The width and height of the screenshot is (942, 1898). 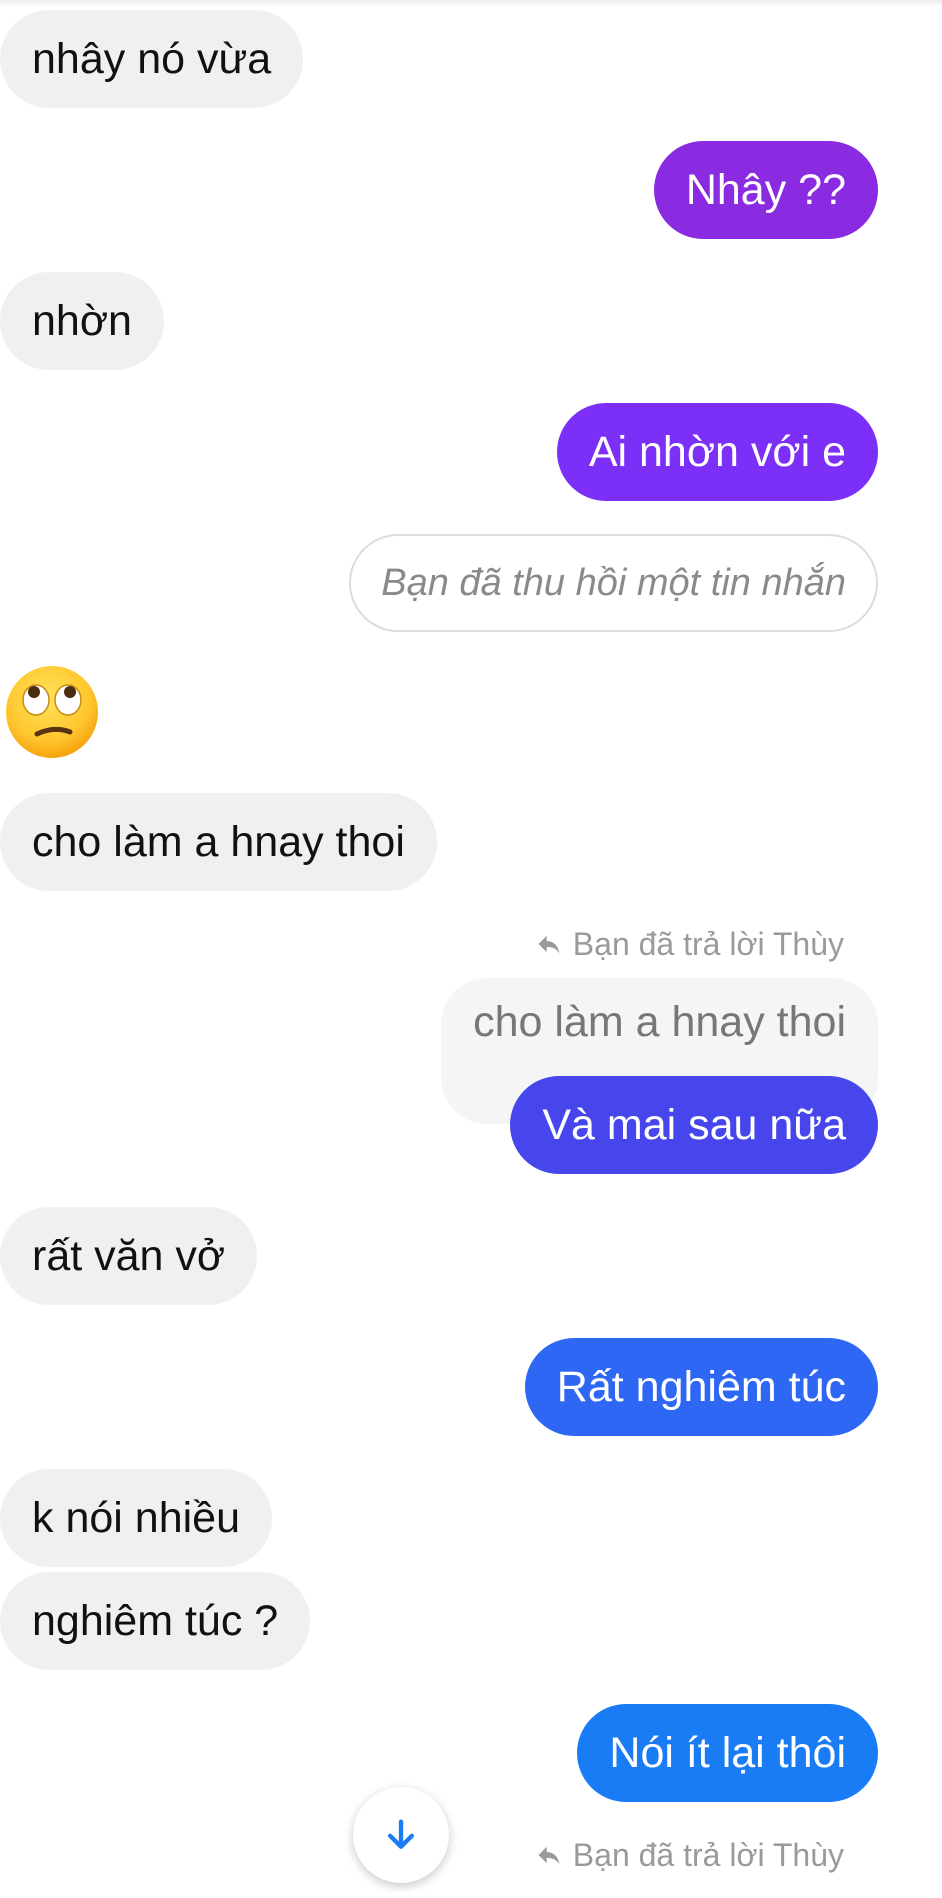 What do you see at coordinates (218, 842) in the screenshot?
I see `received-message: cho làm a hnay thoi` at bounding box center [218, 842].